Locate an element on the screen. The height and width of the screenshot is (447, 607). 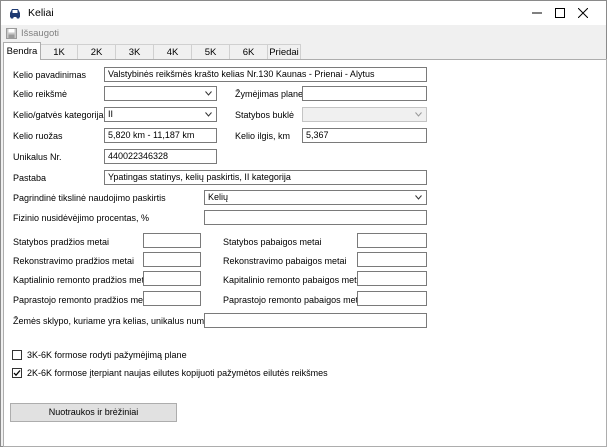
car-icon is located at coordinates (15, 14).